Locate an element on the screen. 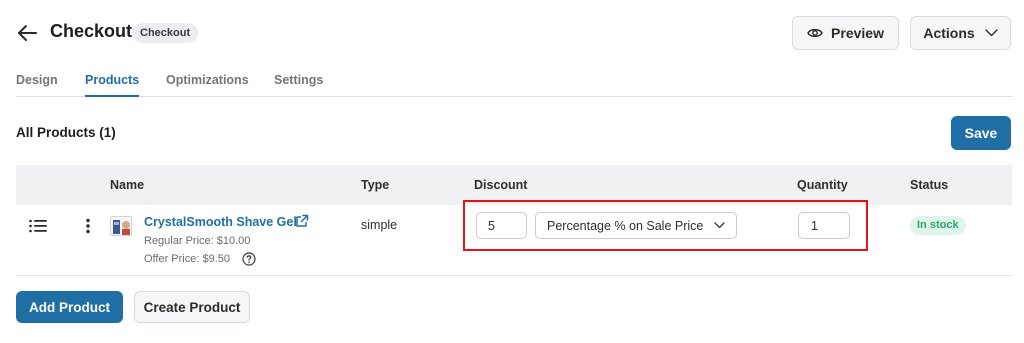  eye-icon is located at coordinates (815, 33).